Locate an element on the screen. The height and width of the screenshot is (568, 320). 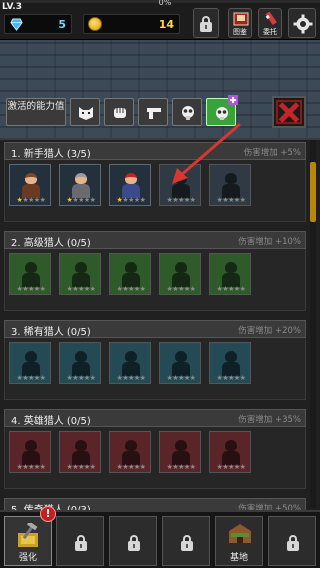
tab-pistol is located at coordinates (153, 112).